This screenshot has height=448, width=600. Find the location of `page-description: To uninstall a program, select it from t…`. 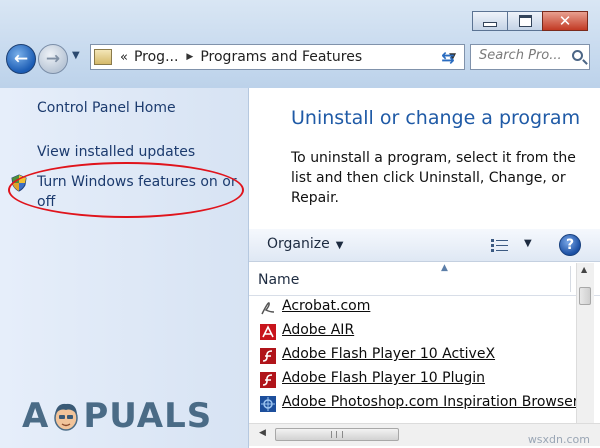

page-description: To uninstall a program, select it from t… is located at coordinates (433, 178).